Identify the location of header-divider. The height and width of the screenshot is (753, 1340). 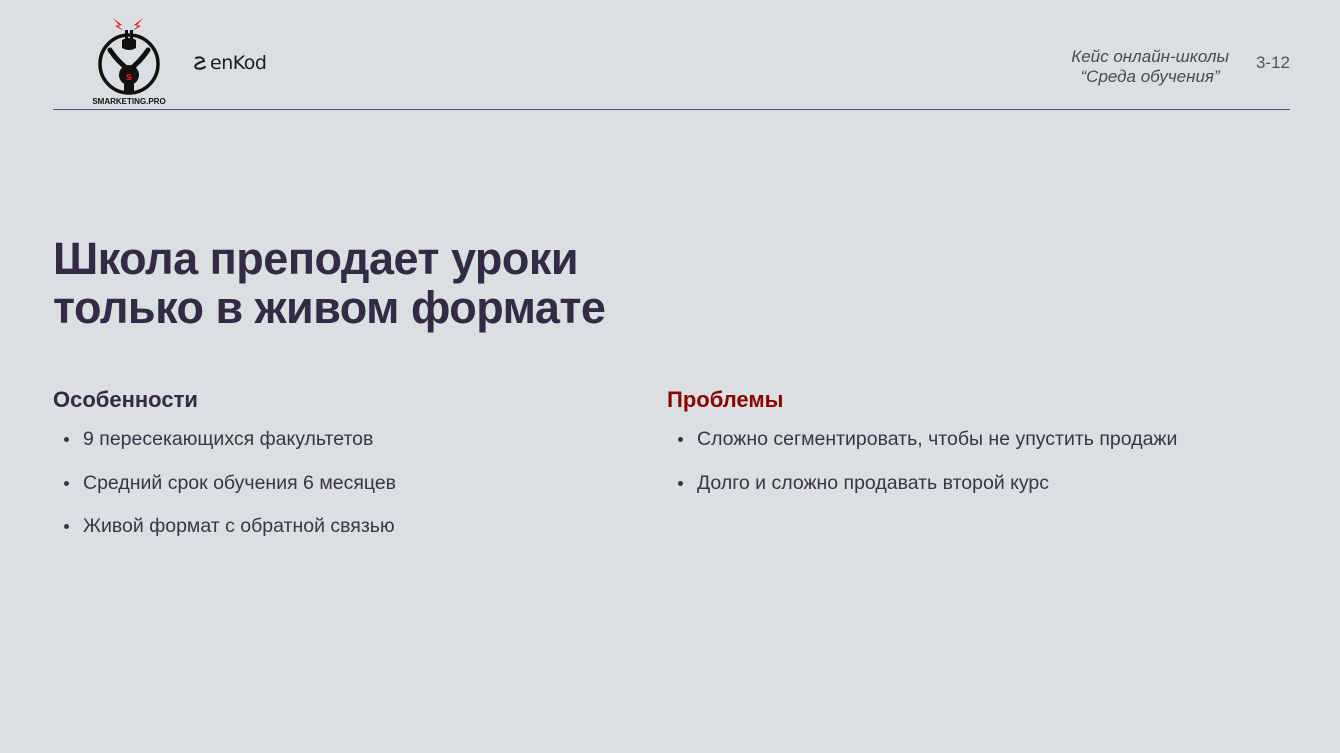
(671, 109).